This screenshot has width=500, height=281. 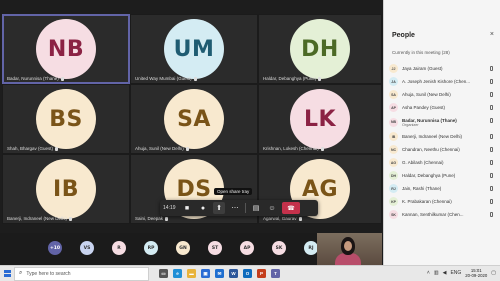 I want to click on participant-row: IB Banerji, Indraneel (New Delhi), so click(x=444, y=136).